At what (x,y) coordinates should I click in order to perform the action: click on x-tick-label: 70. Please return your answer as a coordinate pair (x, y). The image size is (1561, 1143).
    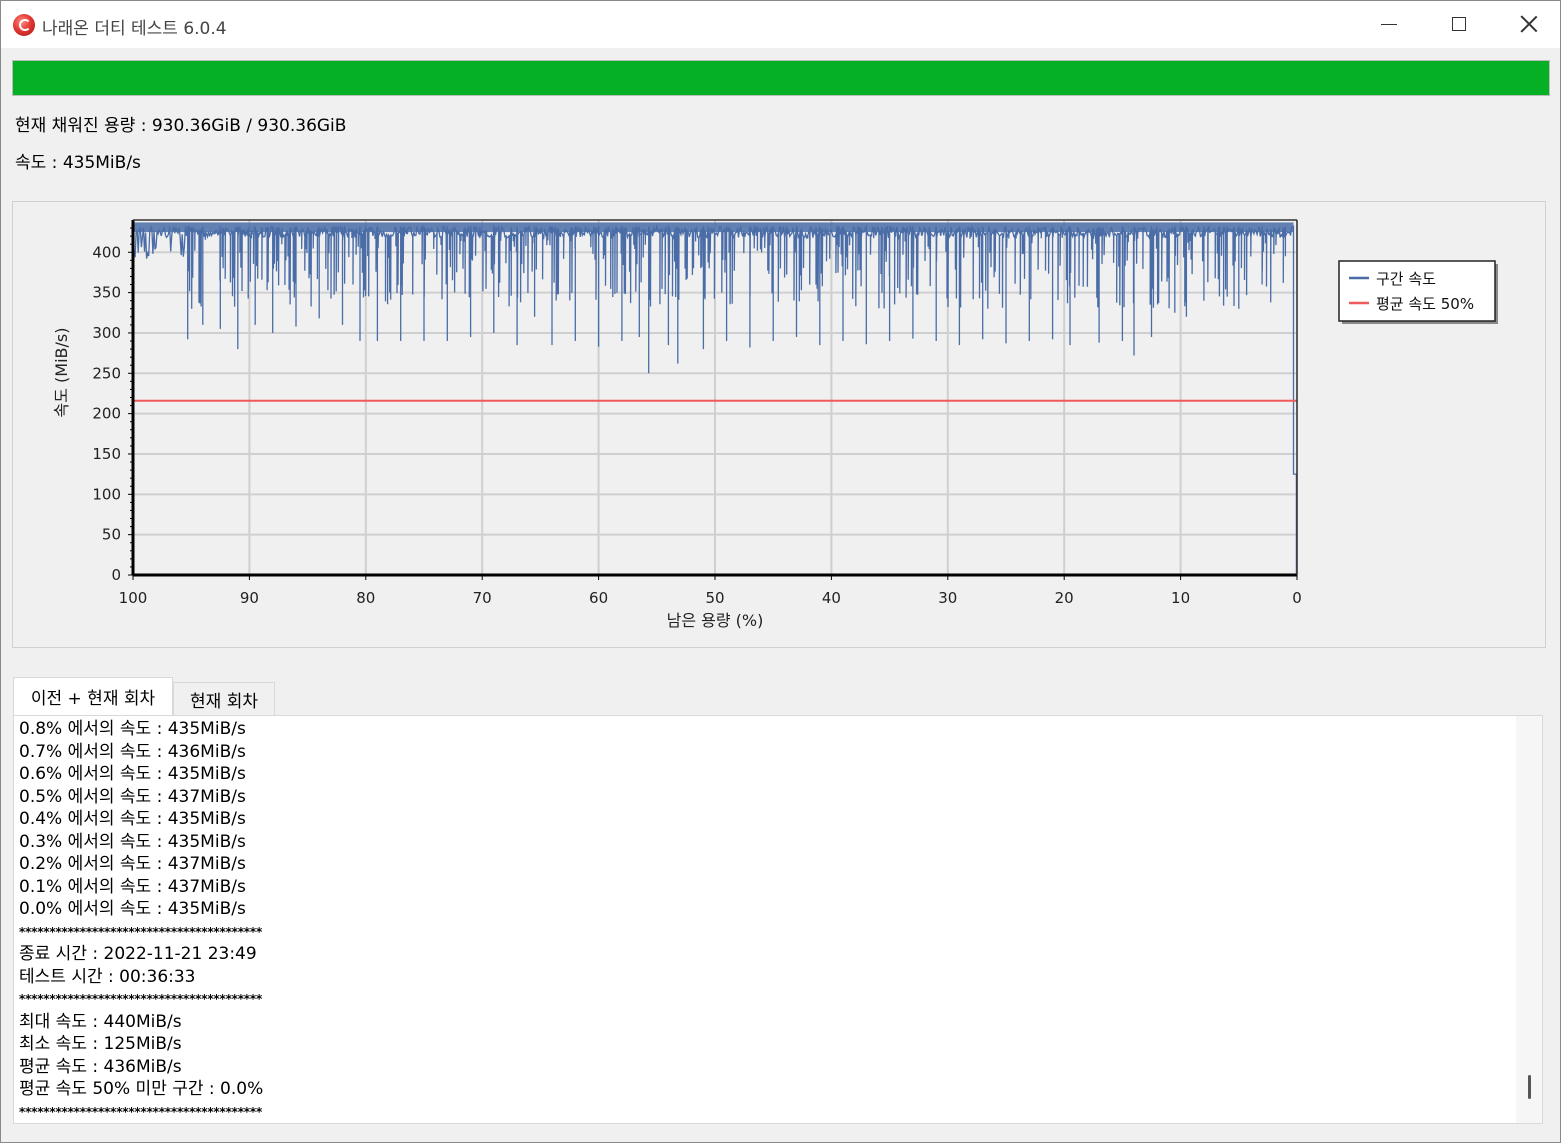
    Looking at the image, I should click on (482, 598).